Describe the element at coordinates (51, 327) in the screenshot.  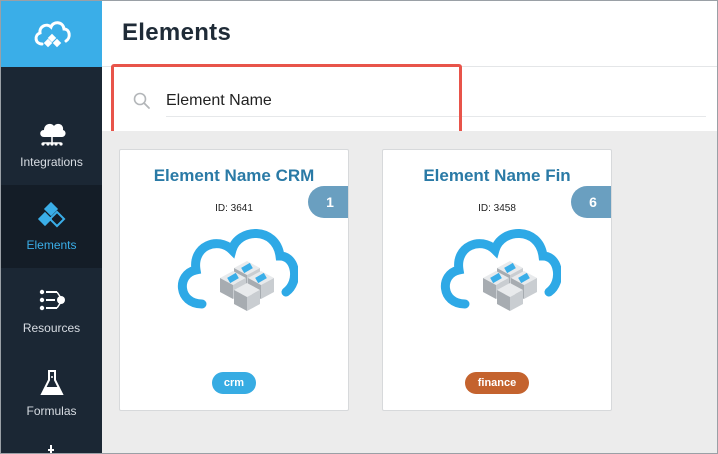
I see `sidebar-item-label: Resources` at that location.